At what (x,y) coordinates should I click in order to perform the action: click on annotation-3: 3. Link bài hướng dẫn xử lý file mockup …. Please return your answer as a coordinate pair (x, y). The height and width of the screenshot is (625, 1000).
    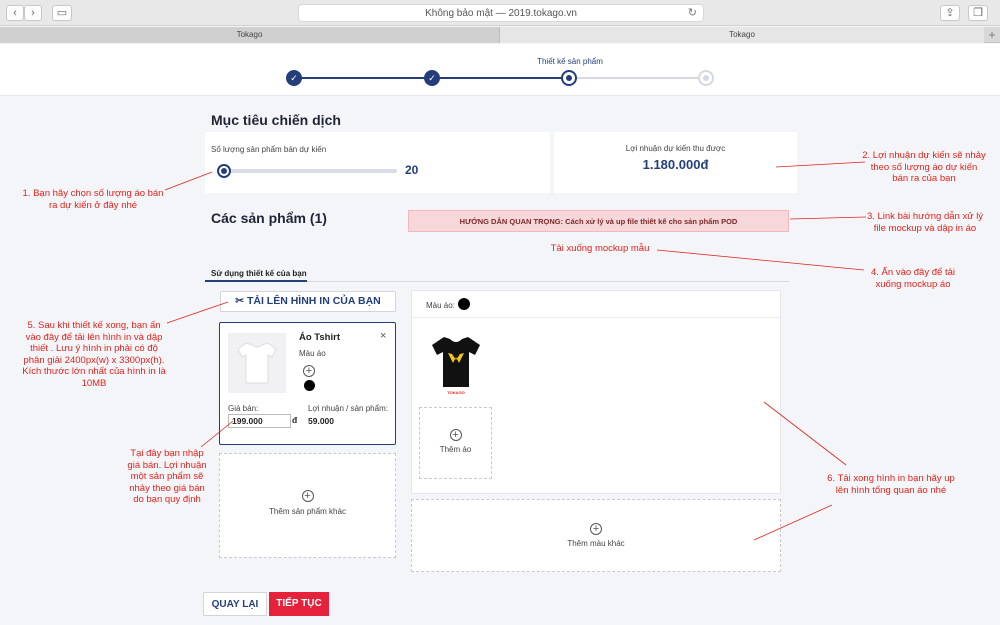
    Looking at the image, I should click on (925, 222).